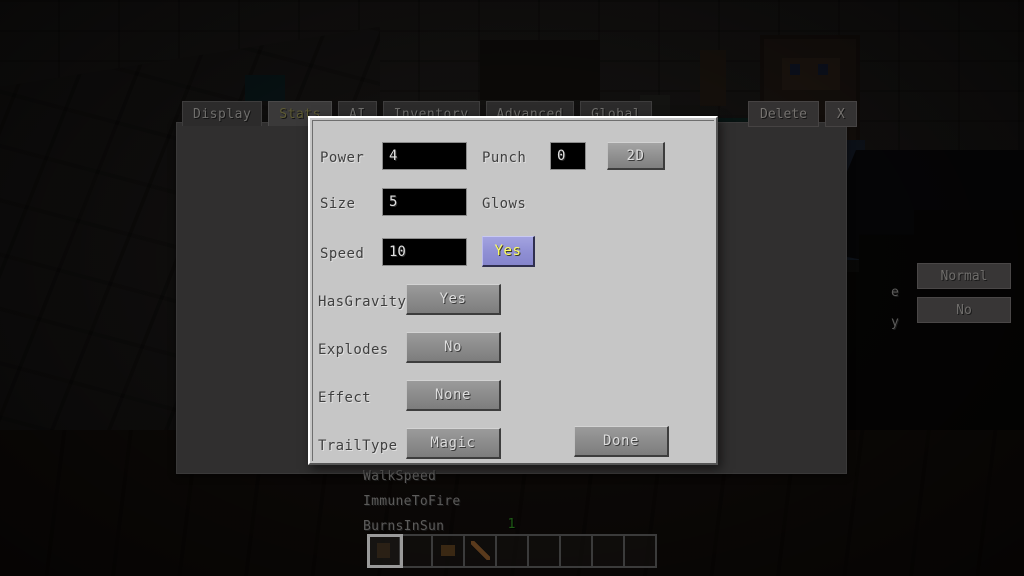 The image size is (1024, 576). Describe the element at coordinates (504, 158) in the screenshot. I see `punch-label: Punch` at that location.